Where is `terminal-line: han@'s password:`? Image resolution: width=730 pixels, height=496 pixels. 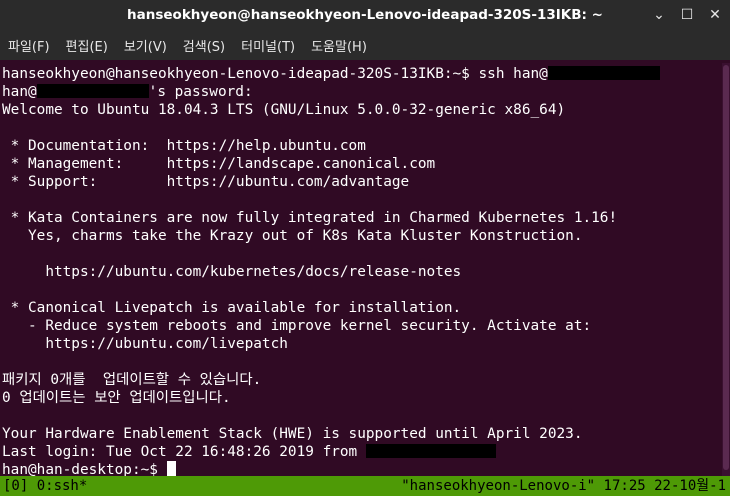
terminal-line: han@'s password: is located at coordinates (127, 92).